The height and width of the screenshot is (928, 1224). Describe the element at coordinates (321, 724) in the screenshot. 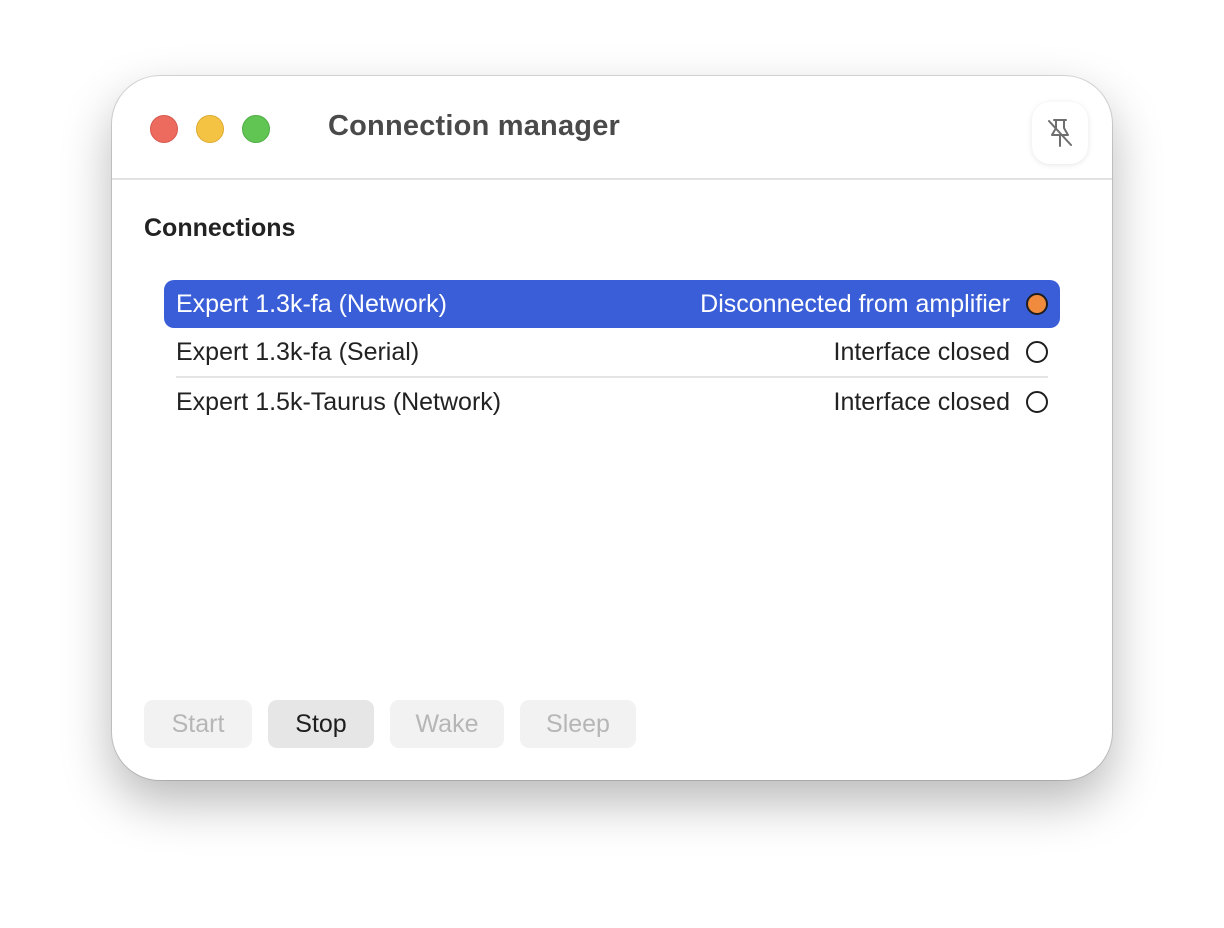

I see `stop-button: Stop` at that location.